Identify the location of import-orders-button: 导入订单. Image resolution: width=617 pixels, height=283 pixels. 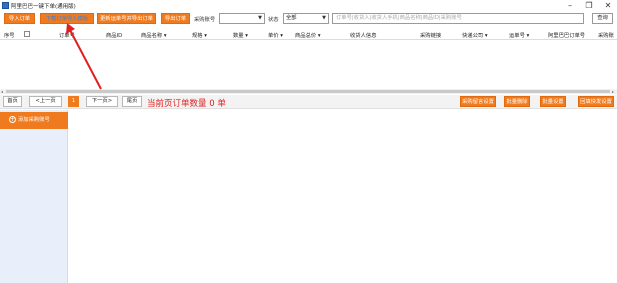
(19, 18).